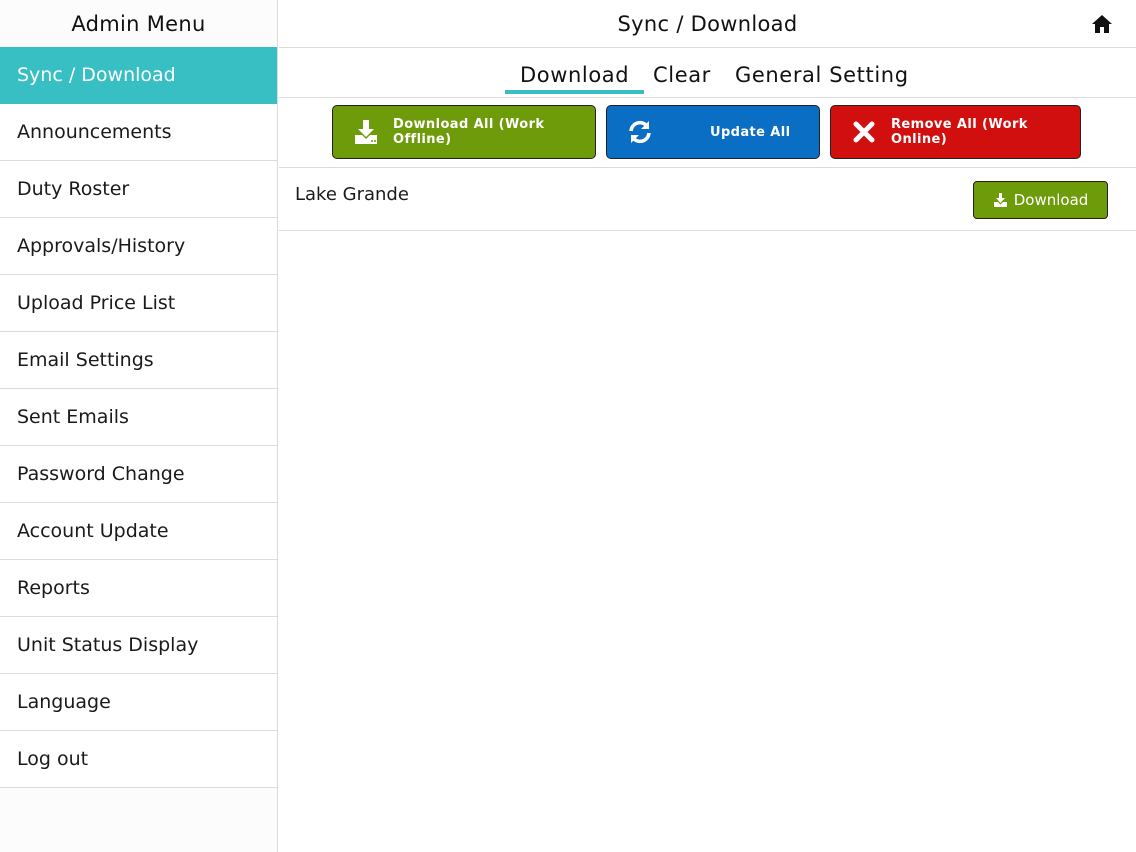  I want to click on download-all-button: Download All (Work Offline), so click(464, 132).